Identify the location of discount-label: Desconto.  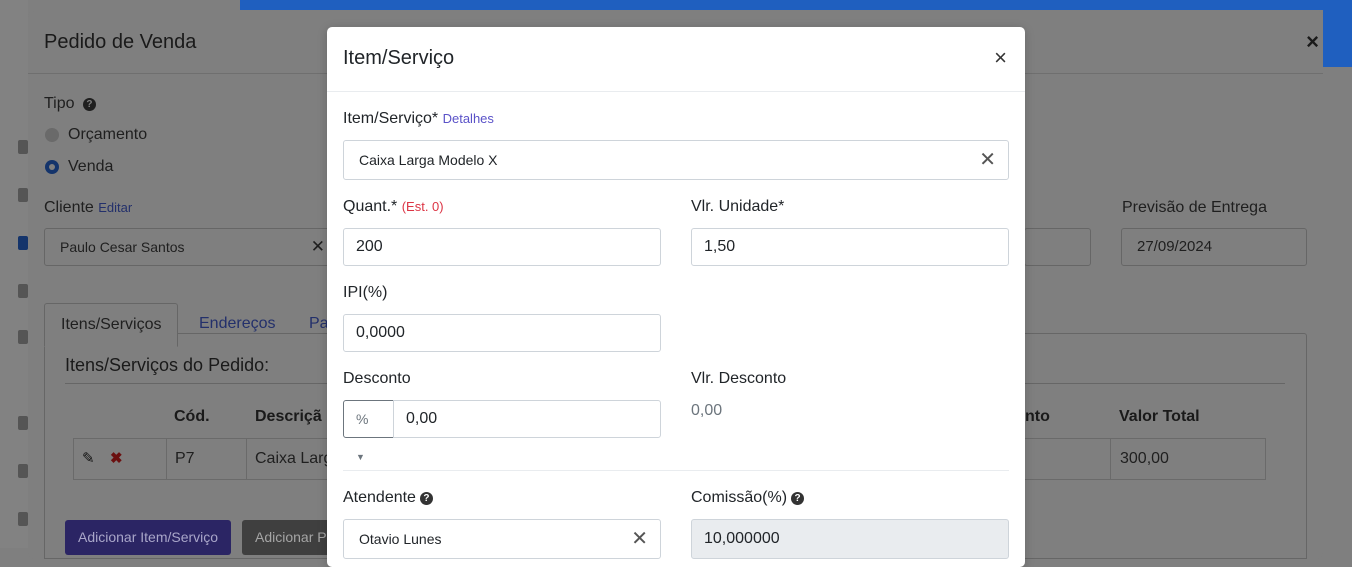
(377, 378).